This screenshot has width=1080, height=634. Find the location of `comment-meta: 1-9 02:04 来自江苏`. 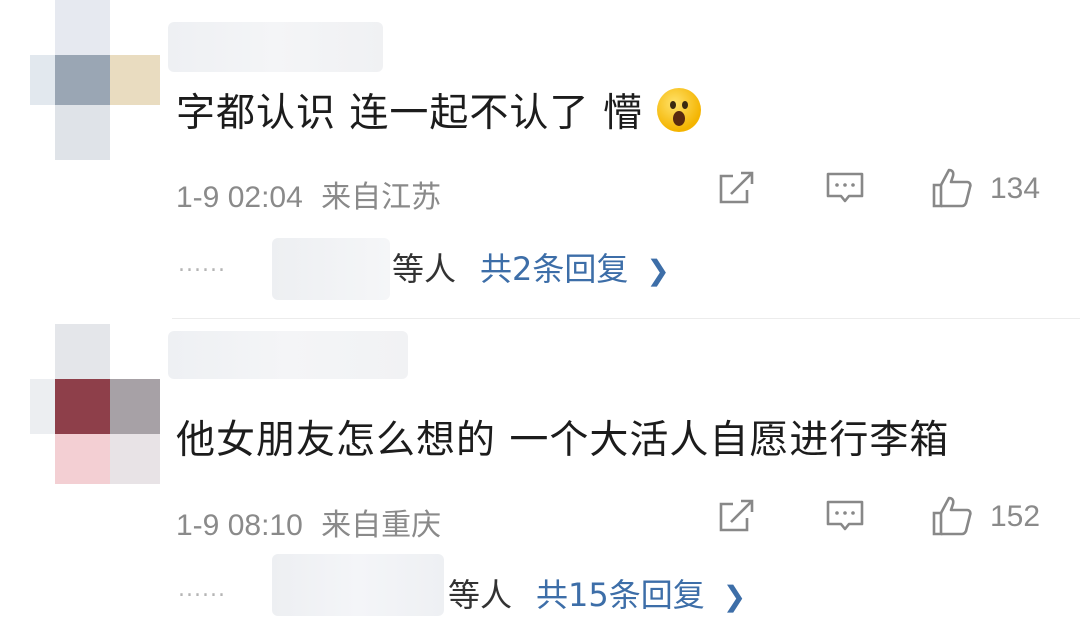

comment-meta: 1-9 02:04 来自江苏 is located at coordinates (308, 194).